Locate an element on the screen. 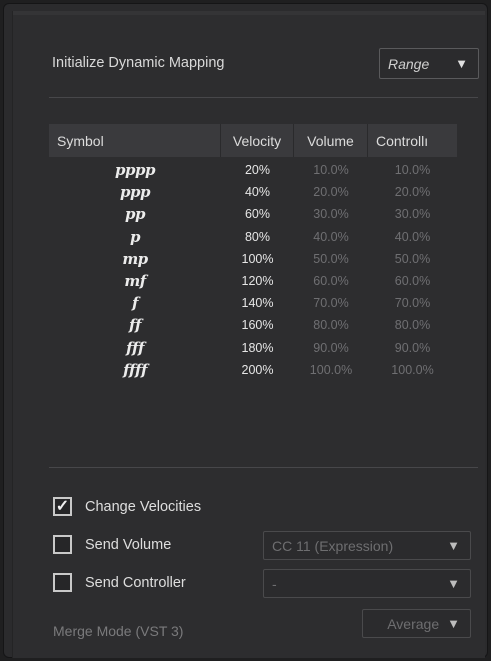 Image resolution: width=491 pixels, height=661 pixels. volume-value: 30.0% is located at coordinates (331, 214).